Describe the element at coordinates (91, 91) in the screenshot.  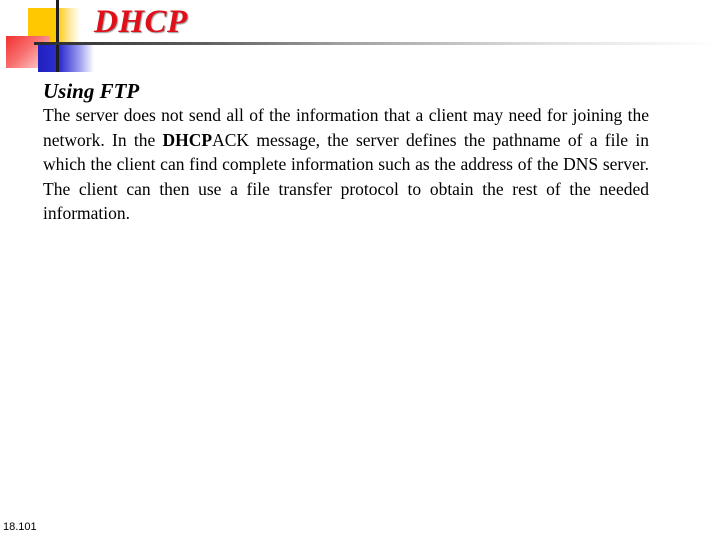
I see `slide-subtitle: Using FTP` at that location.